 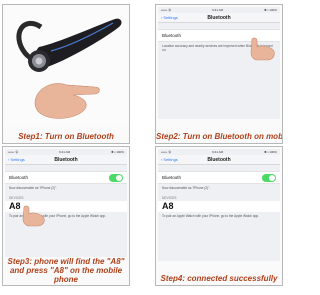 I want to click on step2-caption: Step2: Turn on Bluetooth on mobile, so click(x=219, y=136).